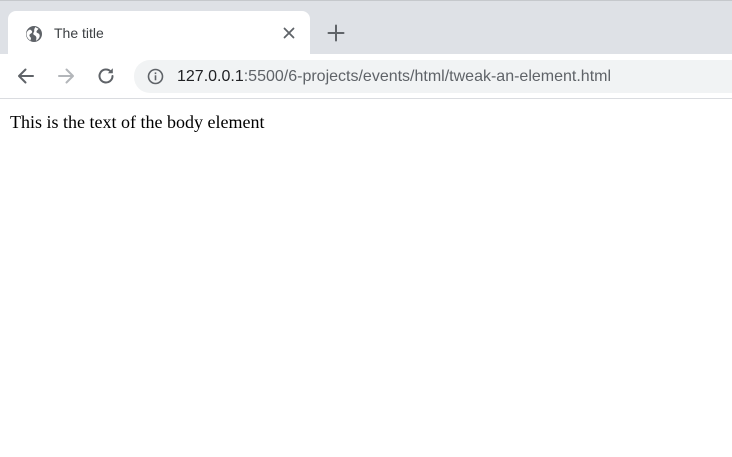 This screenshot has width=732, height=457. Describe the element at coordinates (289, 33) in the screenshot. I see `close-icon` at that location.